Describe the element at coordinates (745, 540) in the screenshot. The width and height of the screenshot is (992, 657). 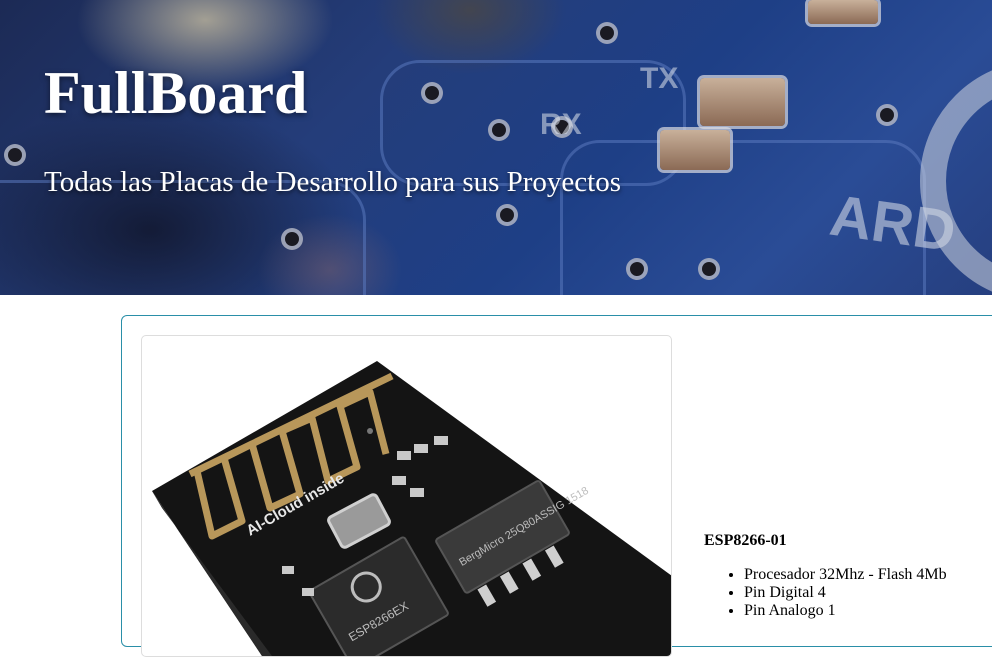
I see `product-name: ESP8266-01` at that location.